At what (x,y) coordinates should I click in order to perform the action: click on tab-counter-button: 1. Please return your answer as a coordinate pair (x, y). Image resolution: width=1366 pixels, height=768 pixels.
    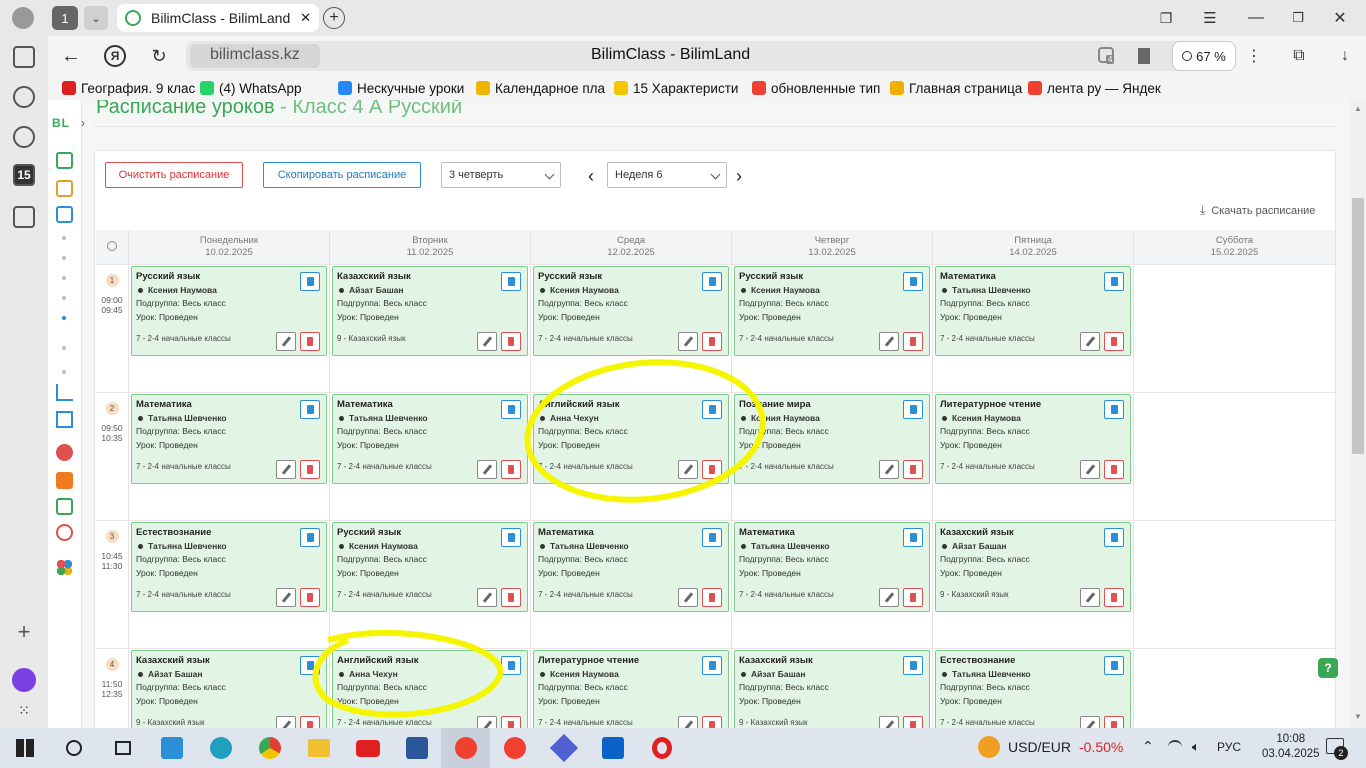
    Looking at the image, I should click on (65, 18).